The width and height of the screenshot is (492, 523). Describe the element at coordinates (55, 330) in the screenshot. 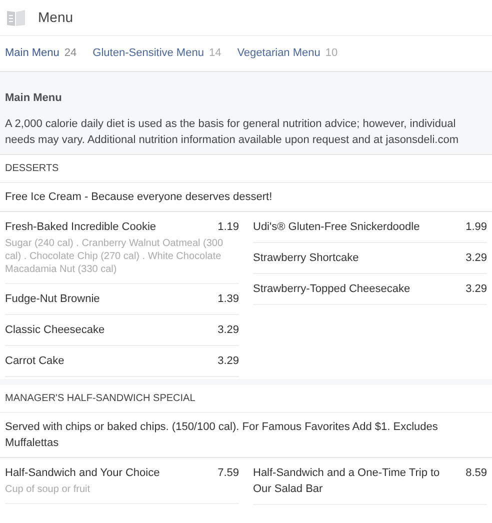

I see `item-name: Classic Cheesecake` at that location.